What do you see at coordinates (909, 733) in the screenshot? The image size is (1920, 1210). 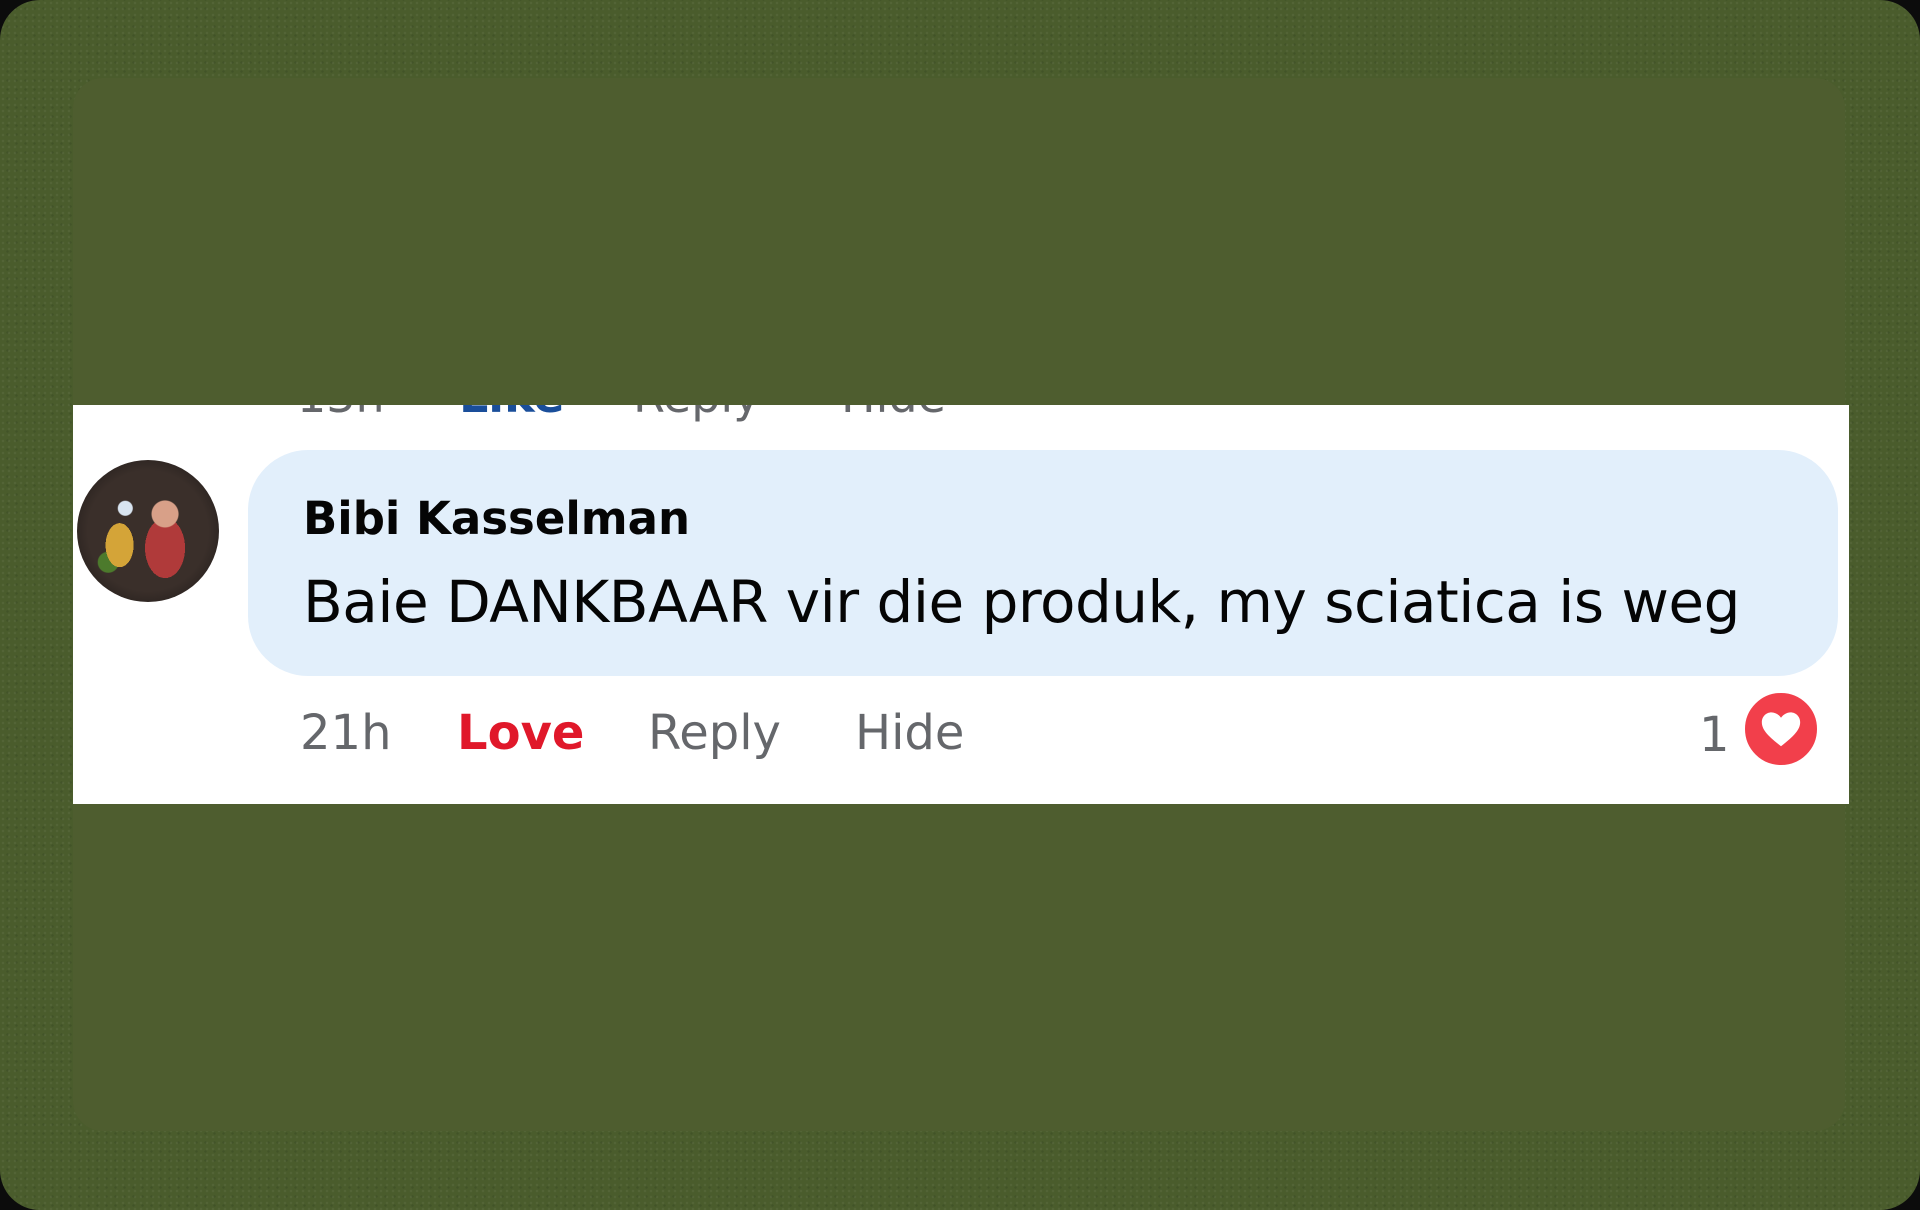 I see `hide-button: Hide` at bounding box center [909, 733].